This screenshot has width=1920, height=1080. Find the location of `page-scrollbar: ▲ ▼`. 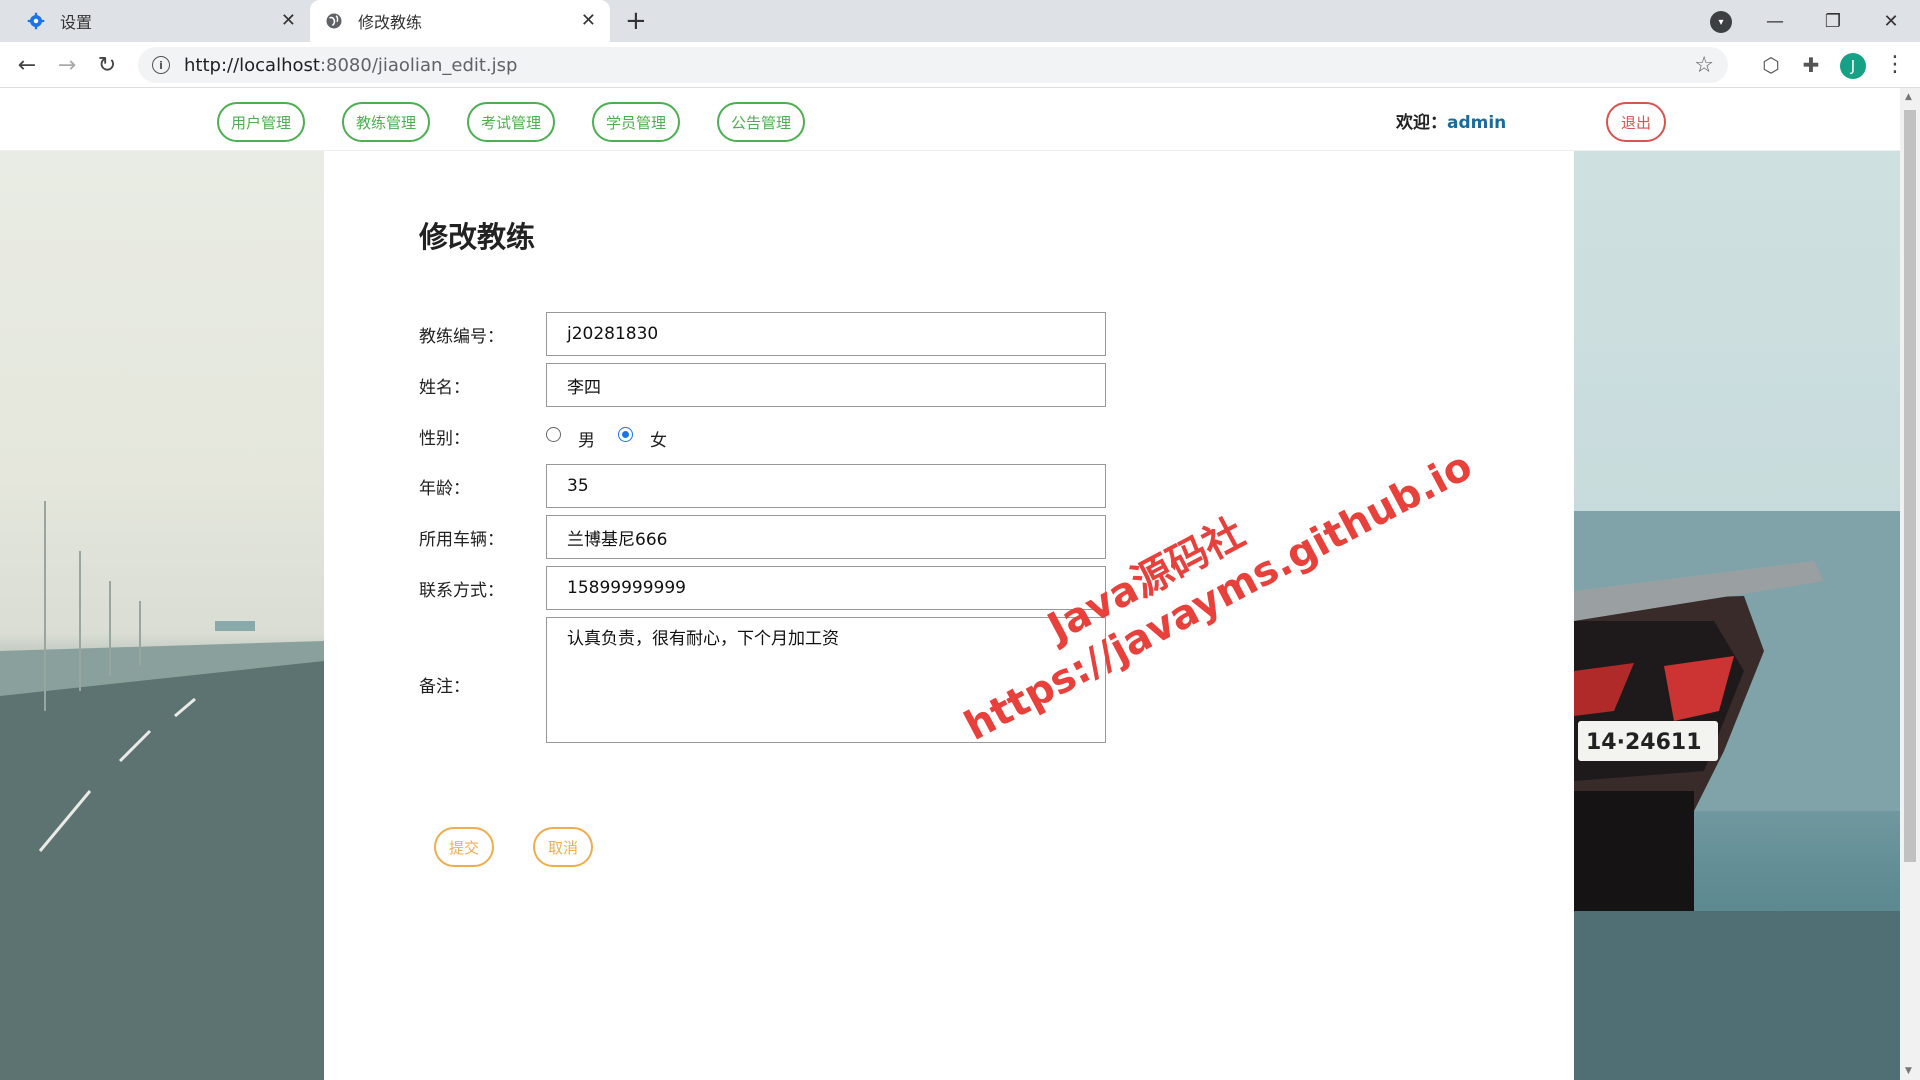

page-scrollbar: ▲ ▼ is located at coordinates (1910, 584).